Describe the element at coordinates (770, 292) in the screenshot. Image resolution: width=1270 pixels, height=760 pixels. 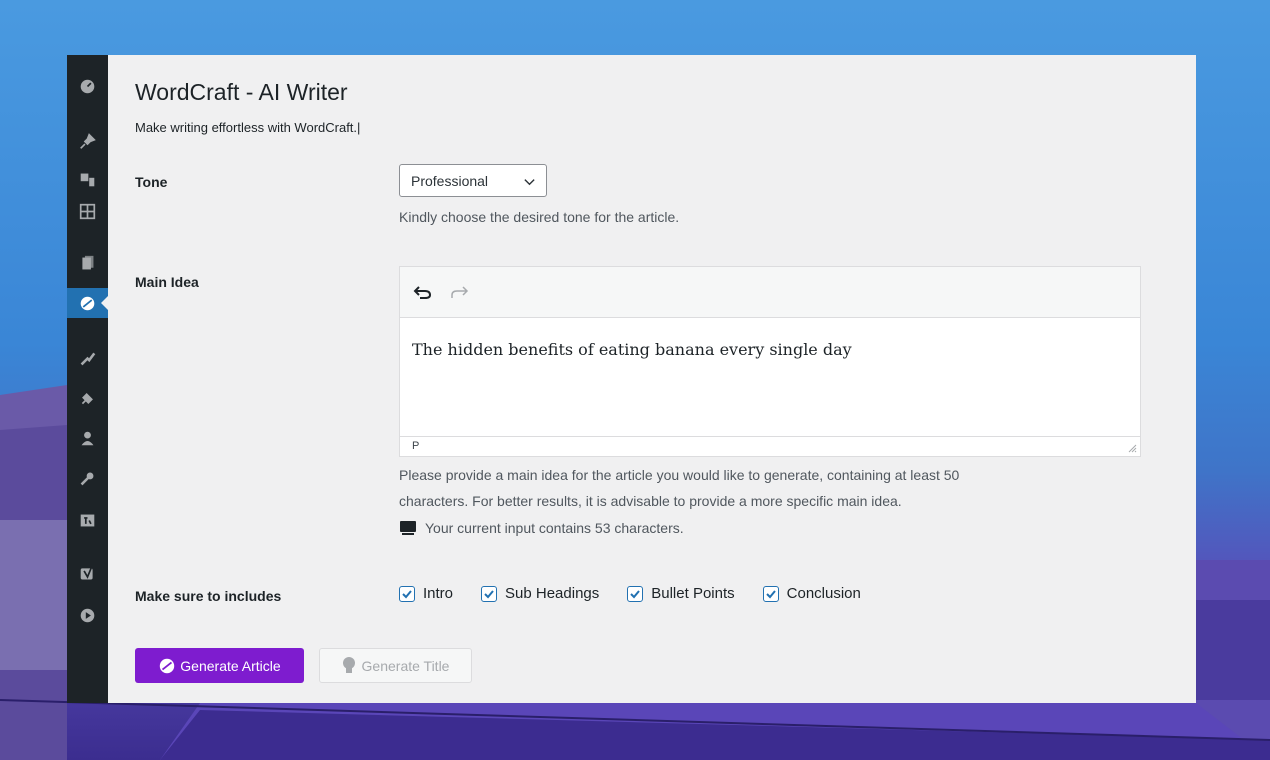
I see `editor-toolbar` at that location.